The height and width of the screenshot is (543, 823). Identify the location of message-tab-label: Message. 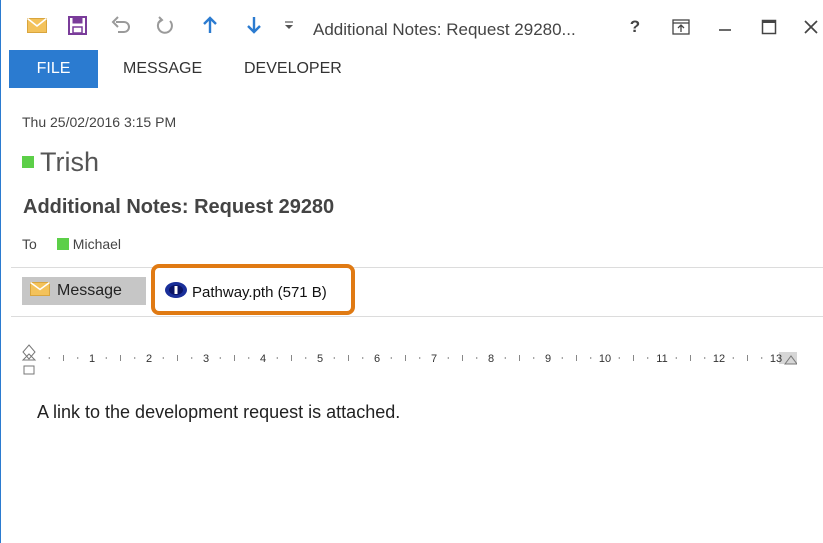
(89, 290).